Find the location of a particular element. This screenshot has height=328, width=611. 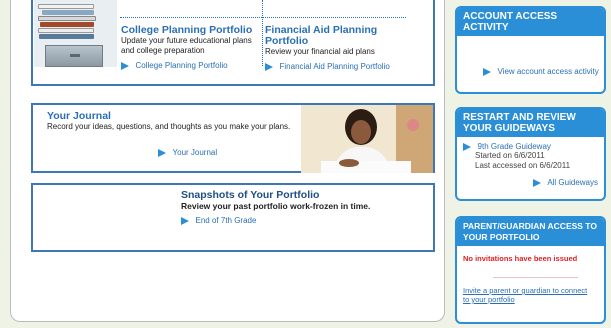

guideway-started: Started on 6/6/2011 is located at coordinates (510, 155).